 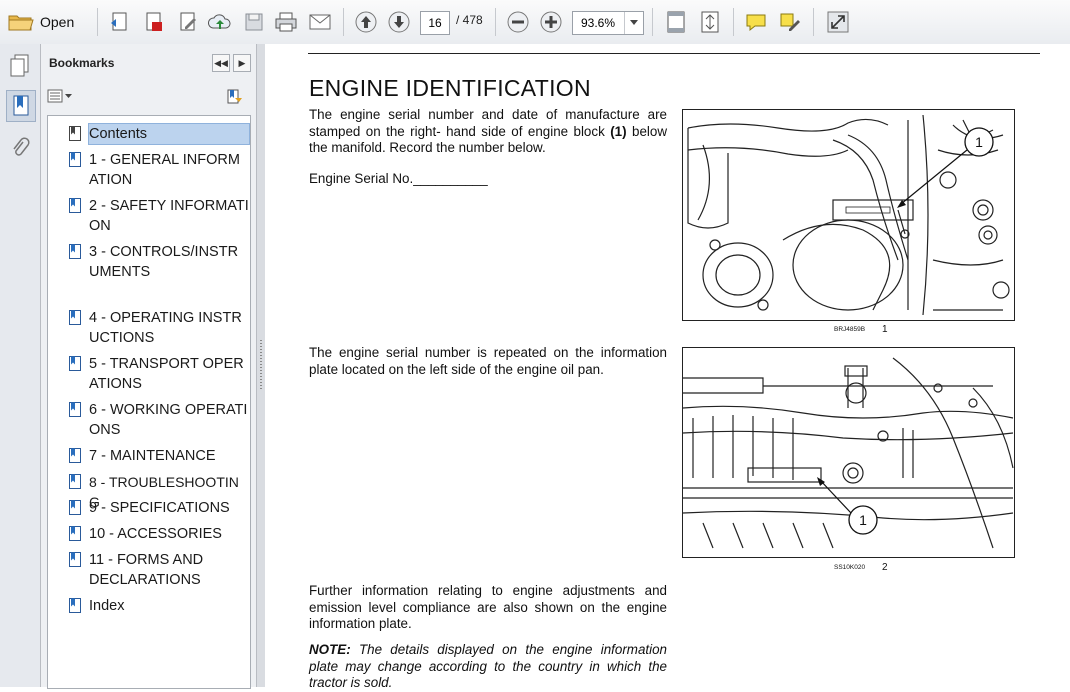 I want to click on page-title: ENGINE IDENTIFICATION, so click(x=450, y=88).